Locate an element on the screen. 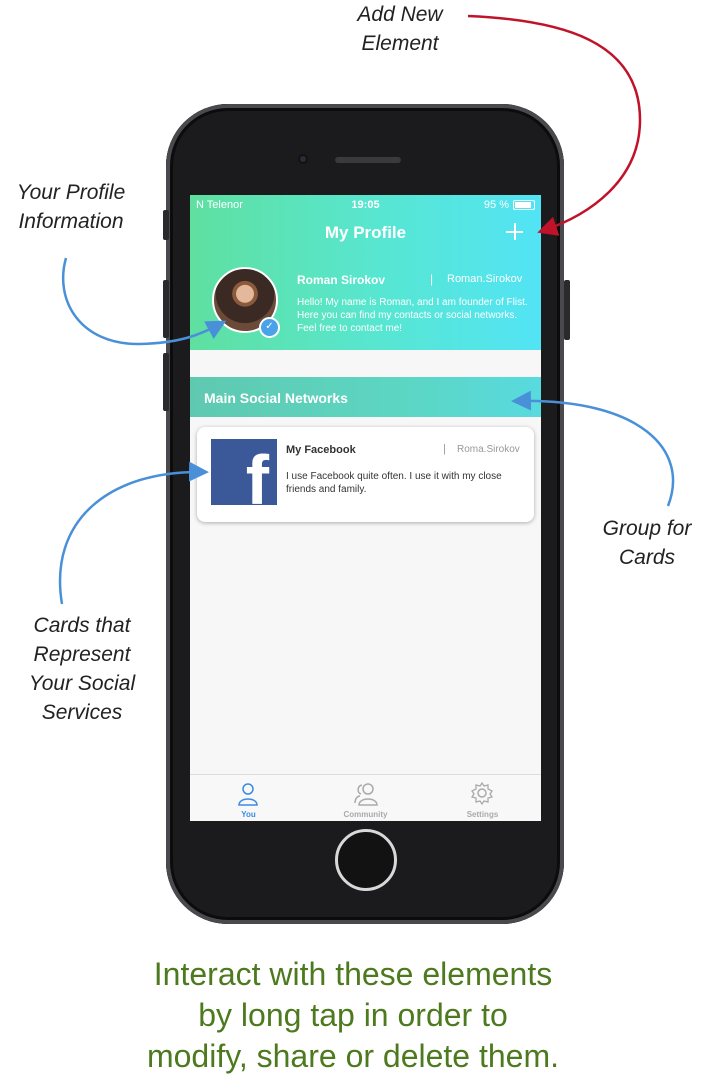  mute-switch is located at coordinates (166, 225).